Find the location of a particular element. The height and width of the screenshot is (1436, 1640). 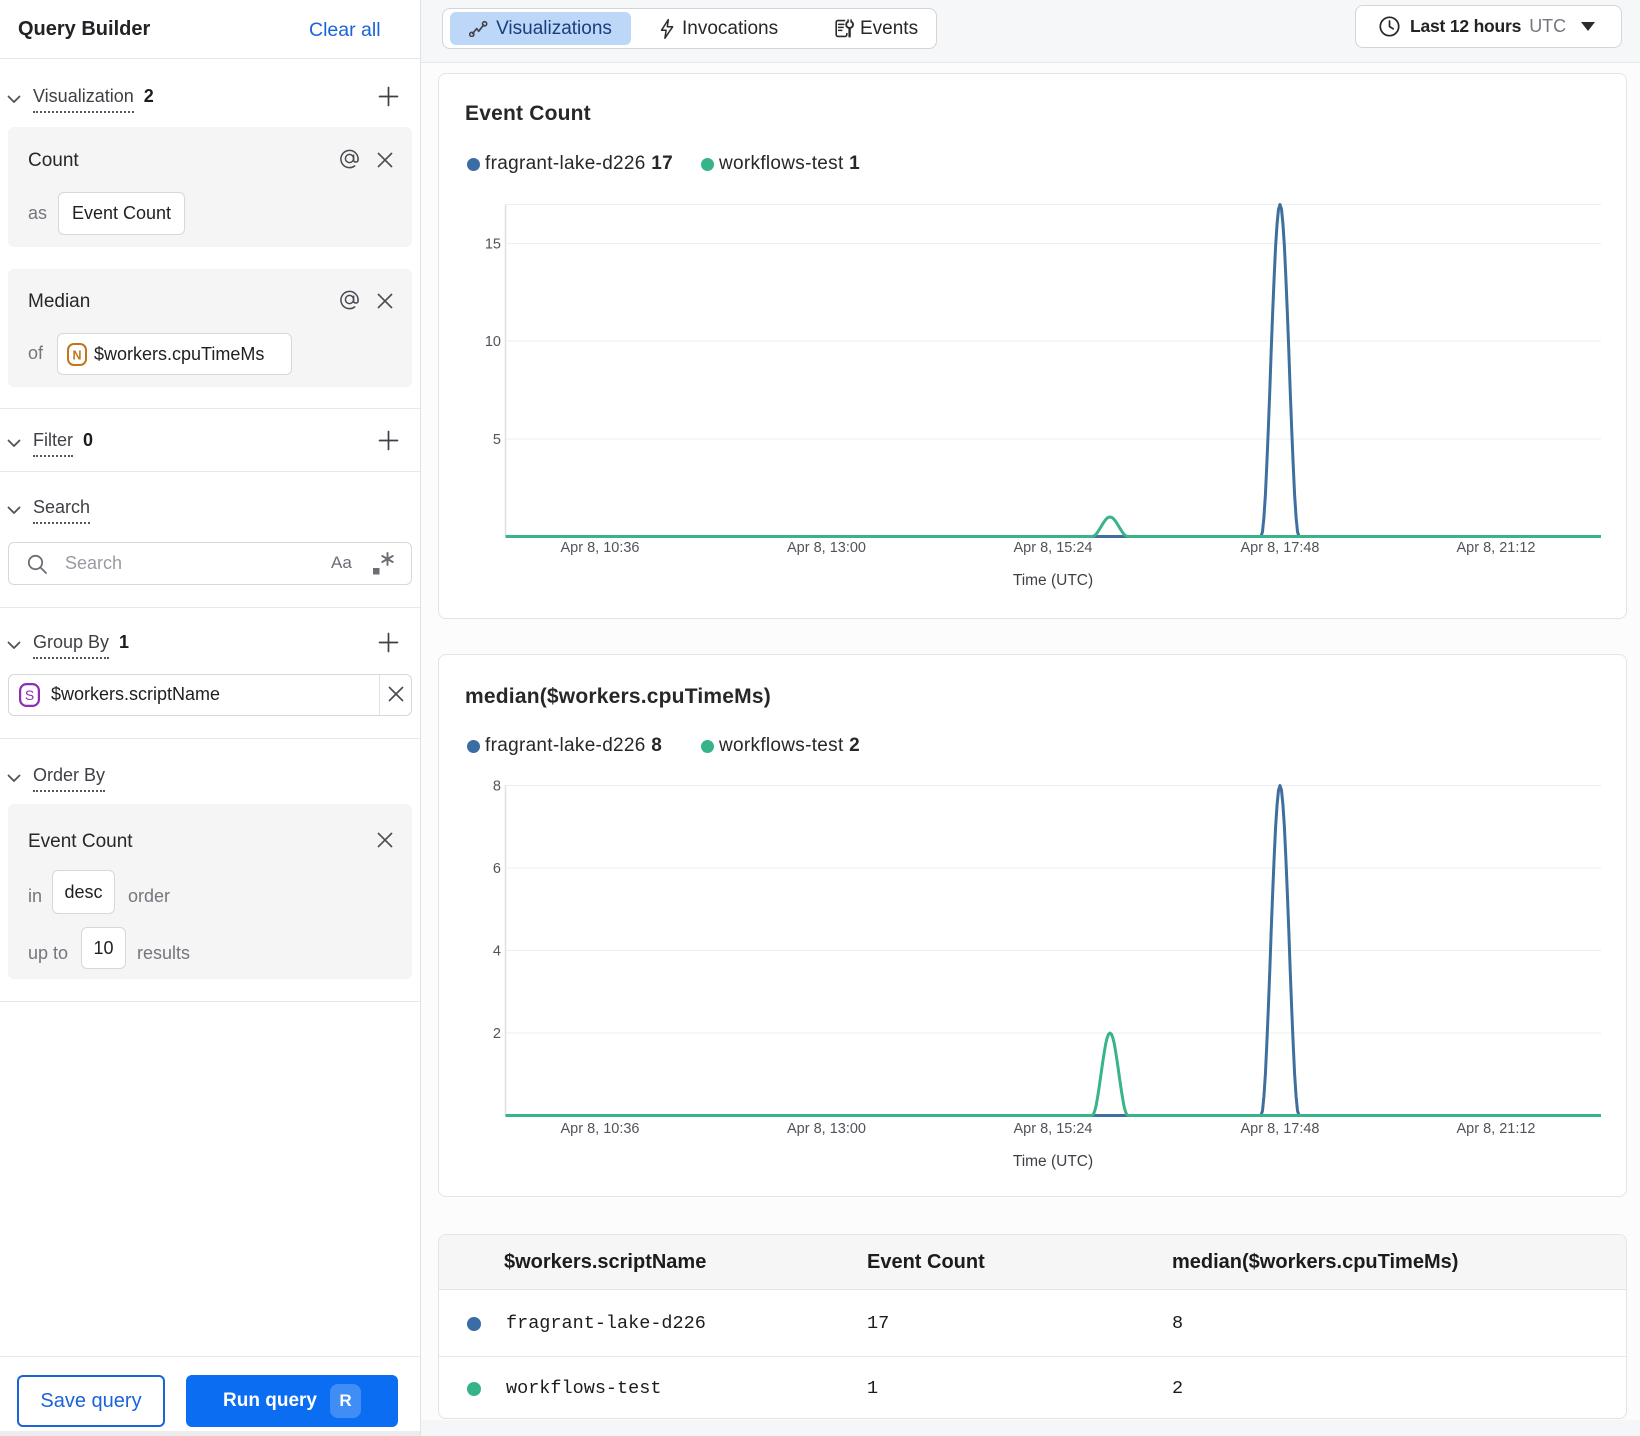

svg-text: 5 is located at coordinates (497, 440).